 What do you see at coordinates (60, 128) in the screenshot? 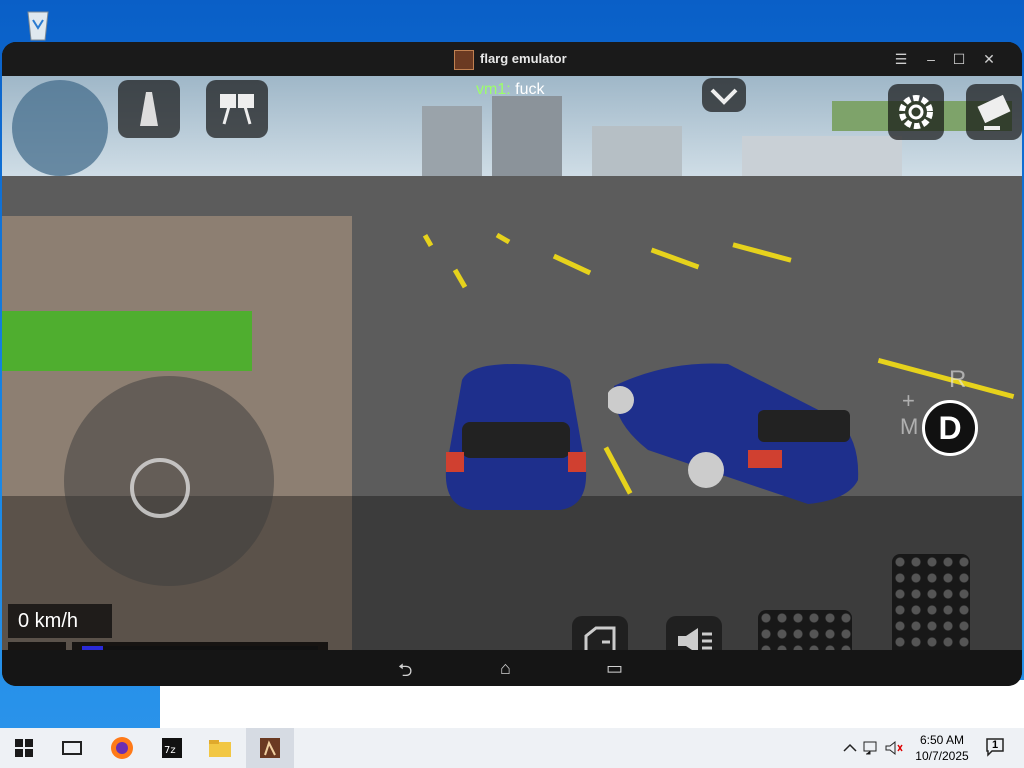
I see `minimap` at bounding box center [60, 128].